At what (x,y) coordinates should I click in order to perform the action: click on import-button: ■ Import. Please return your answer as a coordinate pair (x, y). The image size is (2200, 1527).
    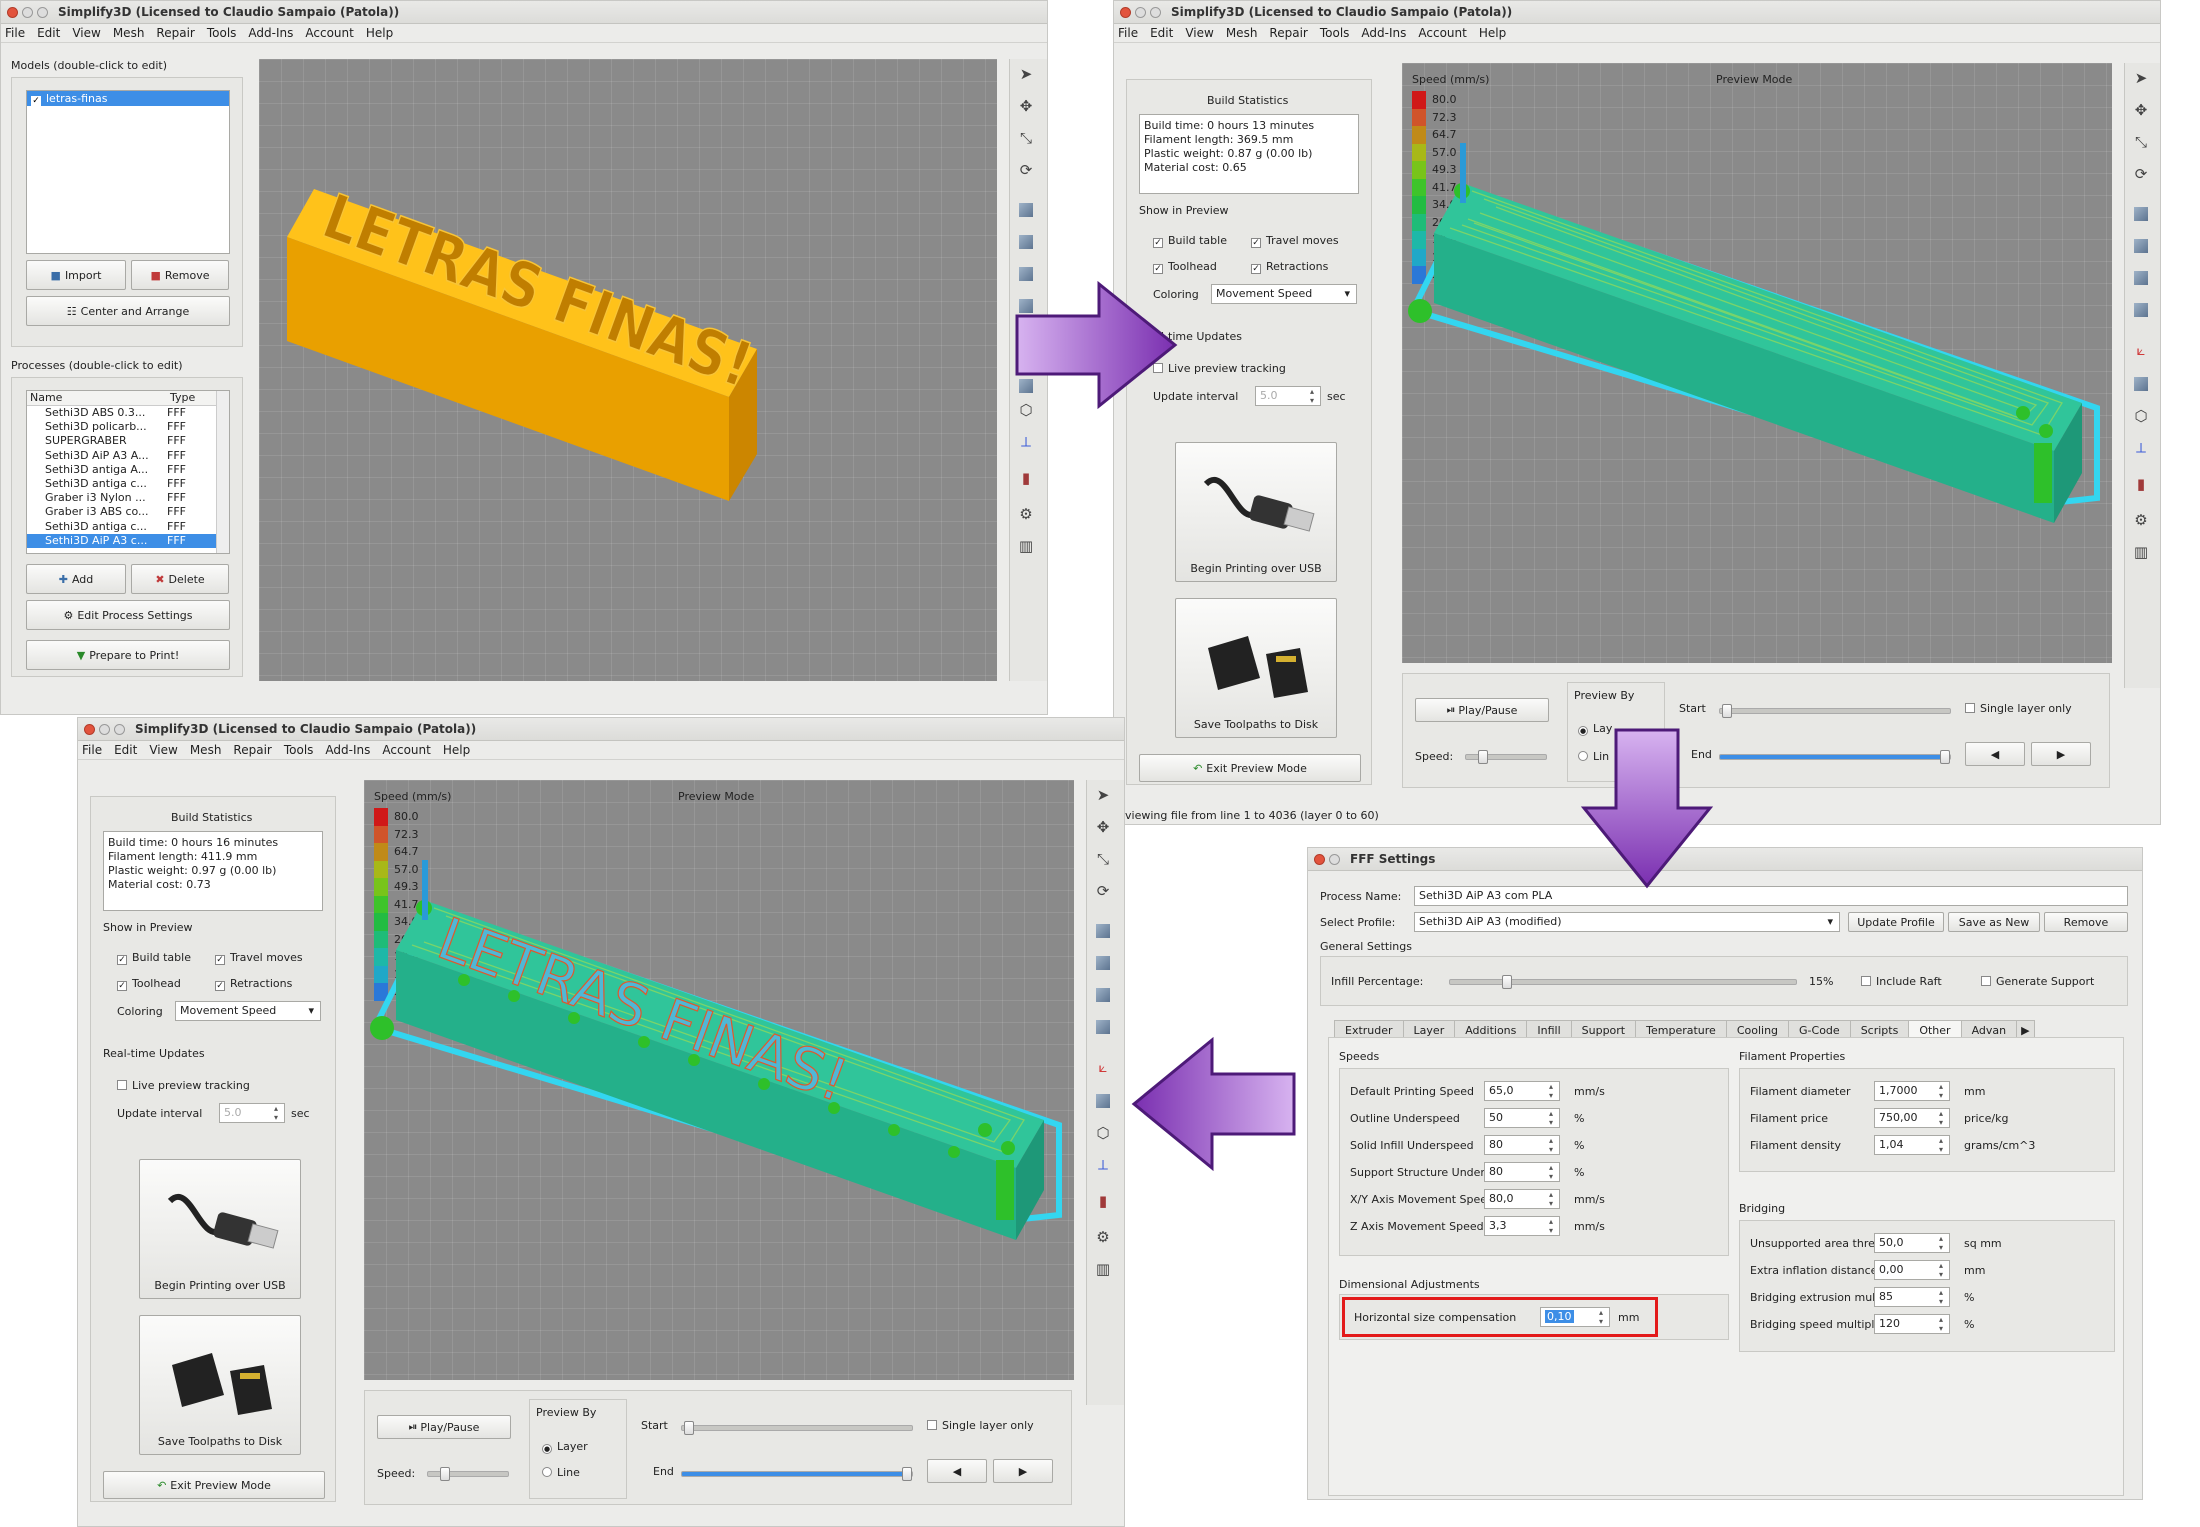
    Looking at the image, I should click on (76, 275).